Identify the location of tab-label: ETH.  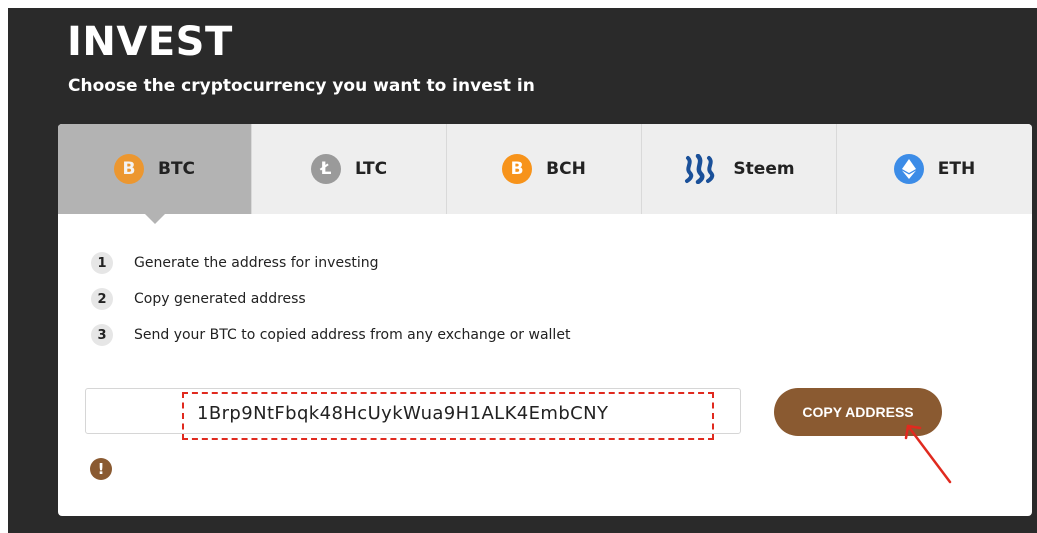
(956, 169).